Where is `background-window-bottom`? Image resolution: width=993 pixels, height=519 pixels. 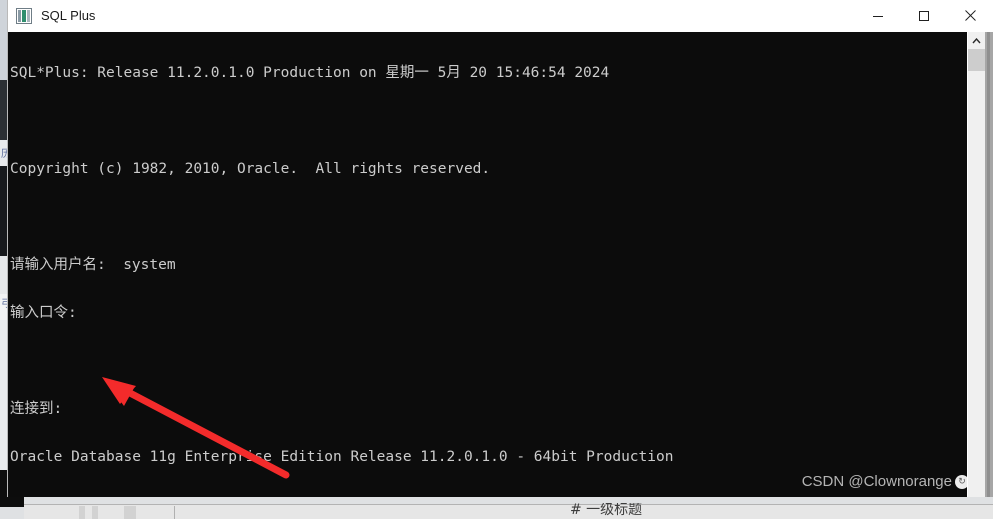
background-window-bottom is located at coordinates (496, 508).